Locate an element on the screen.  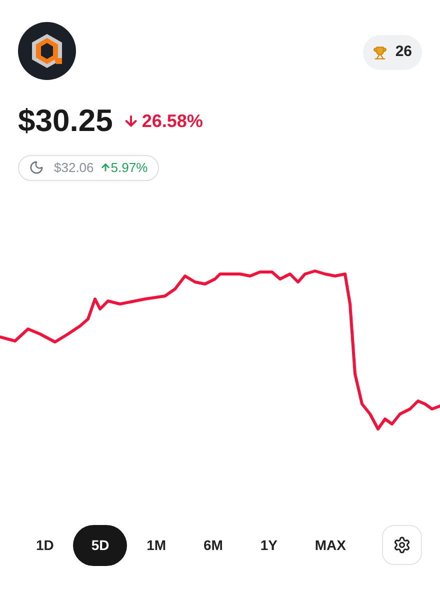
settings-button is located at coordinates (402, 545).